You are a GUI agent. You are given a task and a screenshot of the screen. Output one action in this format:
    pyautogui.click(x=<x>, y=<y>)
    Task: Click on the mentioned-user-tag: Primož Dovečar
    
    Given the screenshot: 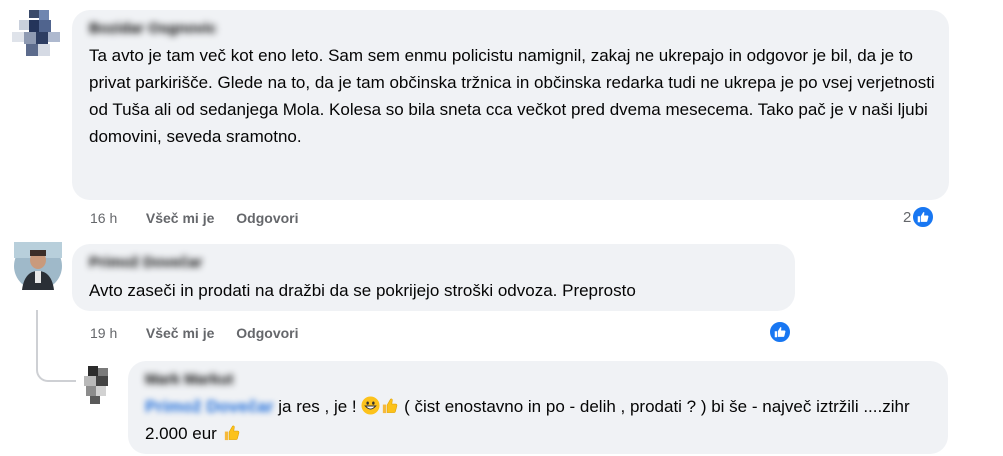 What is the action you would take?
    pyautogui.click(x=209, y=406)
    